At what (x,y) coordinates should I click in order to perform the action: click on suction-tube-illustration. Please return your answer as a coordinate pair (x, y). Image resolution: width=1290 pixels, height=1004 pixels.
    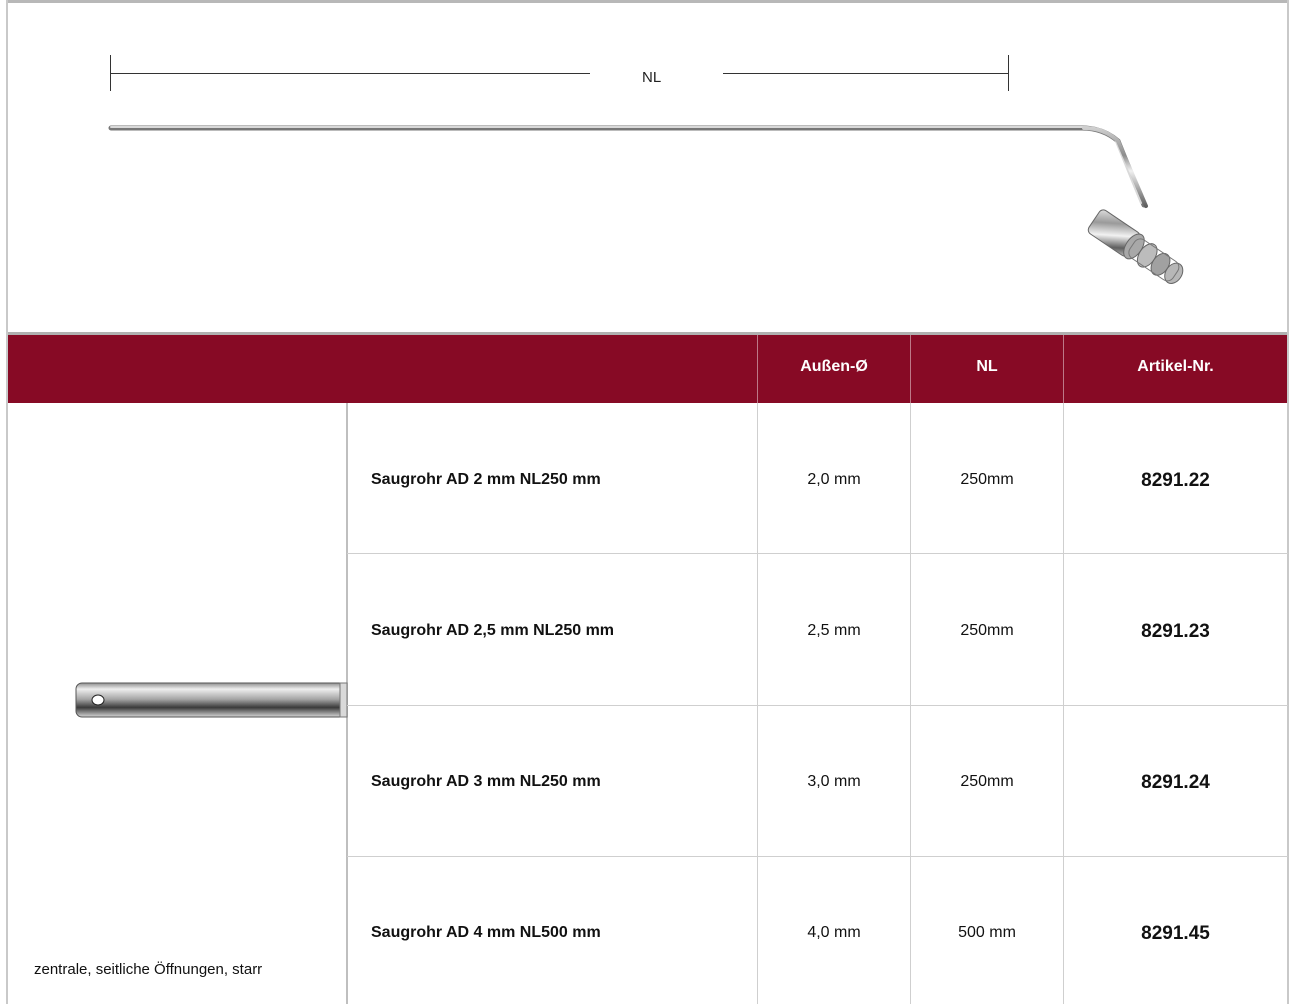
    Looking at the image, I should click on (646, 204).